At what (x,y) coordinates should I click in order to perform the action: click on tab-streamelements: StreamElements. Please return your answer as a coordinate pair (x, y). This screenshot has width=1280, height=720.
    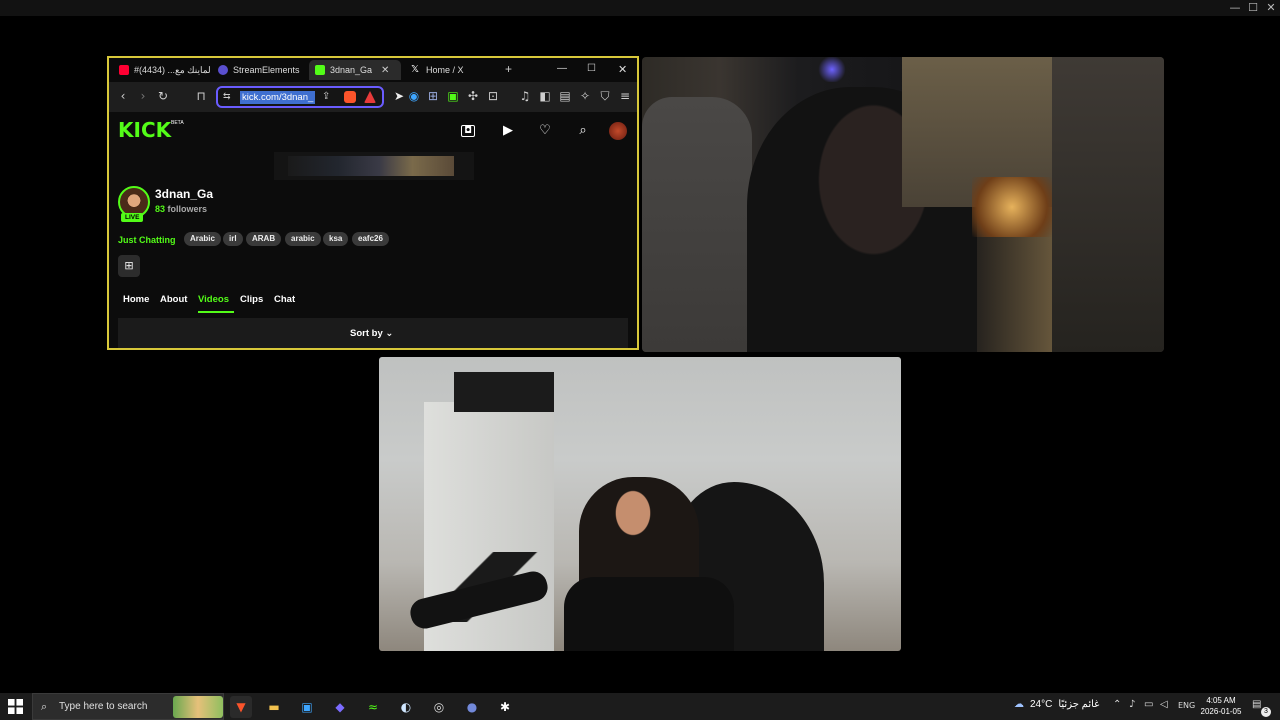
    Looking at the image, I should click on (260, 70).